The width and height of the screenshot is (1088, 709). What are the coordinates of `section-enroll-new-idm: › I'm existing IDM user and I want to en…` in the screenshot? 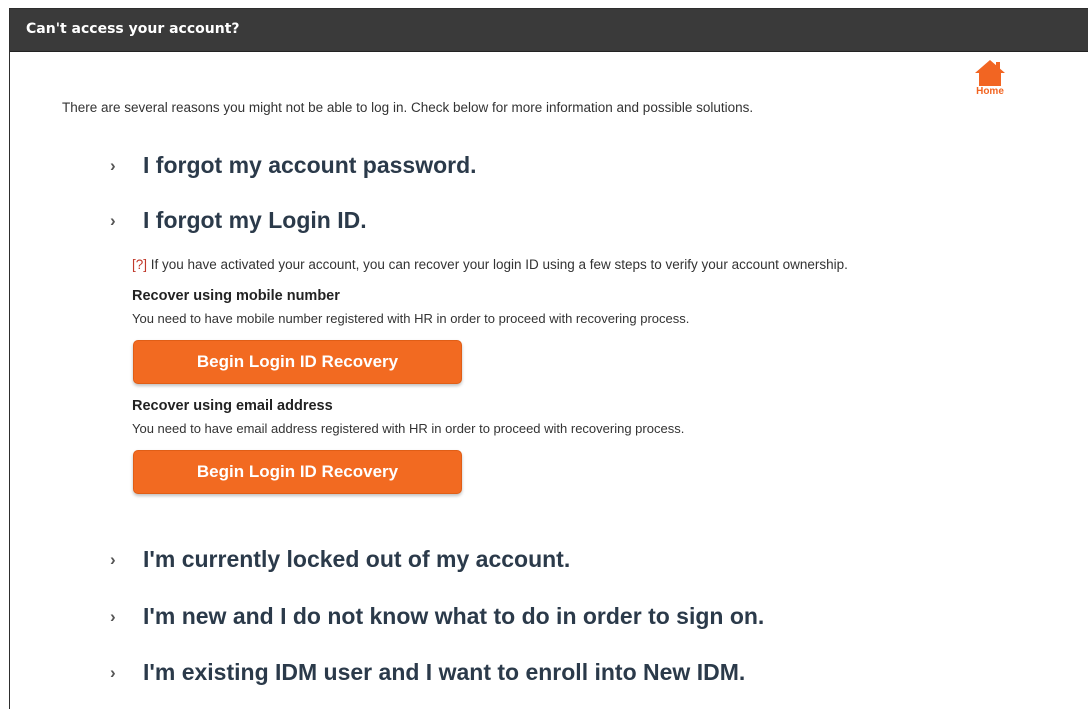 It's located at (427, 672).